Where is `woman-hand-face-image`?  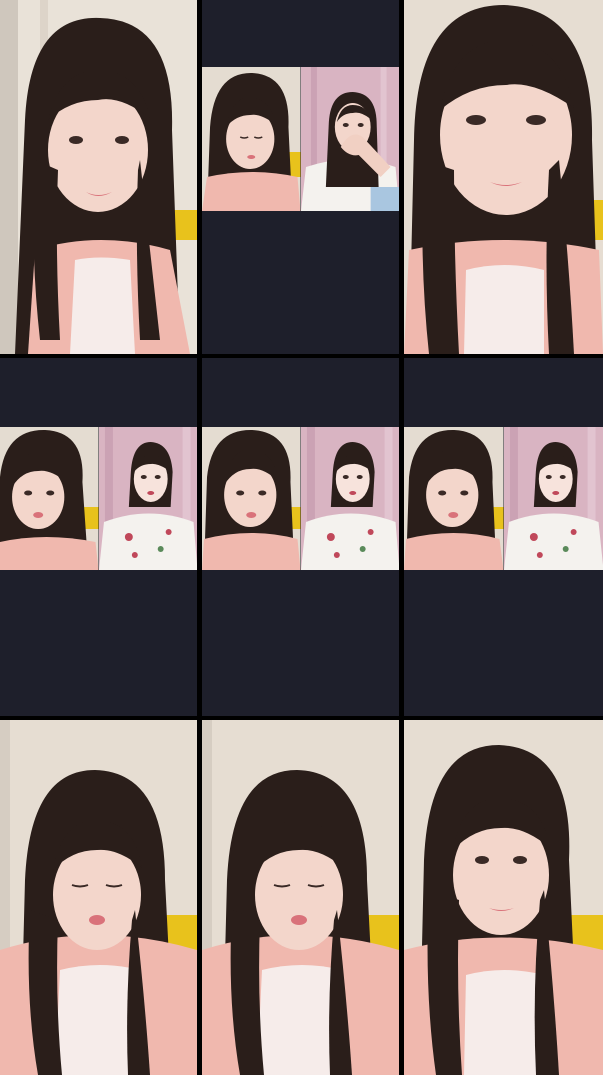 woman-hand-face-image is located at coordinates (349, 139).